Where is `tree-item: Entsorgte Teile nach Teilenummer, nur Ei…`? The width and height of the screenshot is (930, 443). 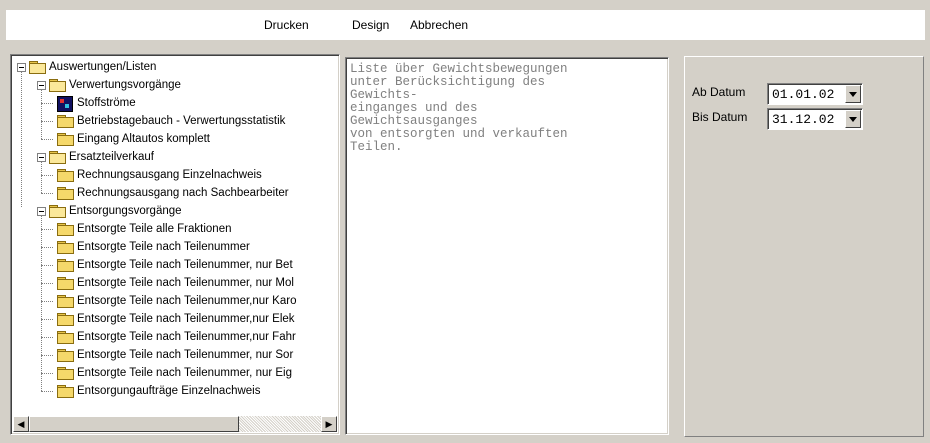 tree-item: Entsorgte Teile nach Teilenummer, nur Ei… is located at coordinates (175, 373).